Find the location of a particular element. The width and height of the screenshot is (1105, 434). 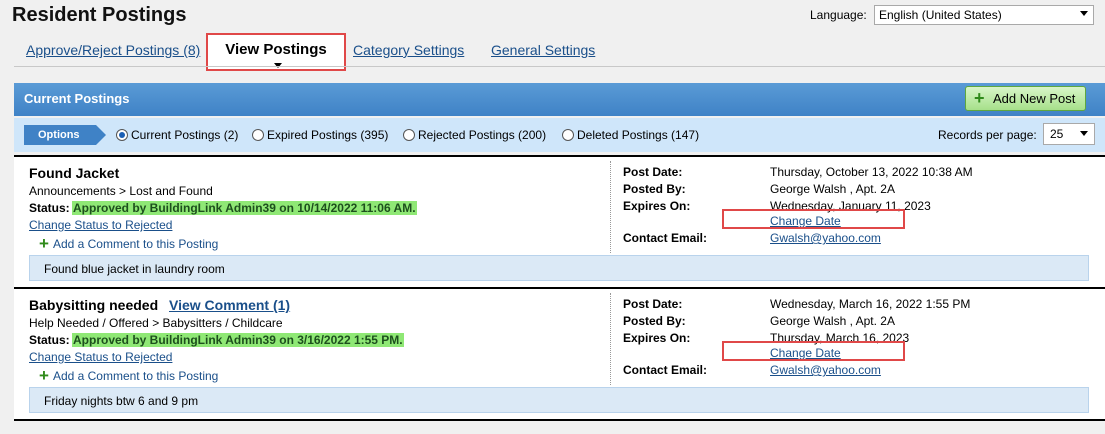

add-new-post-button: + Add New Post is located at coordinates (1025, 98).